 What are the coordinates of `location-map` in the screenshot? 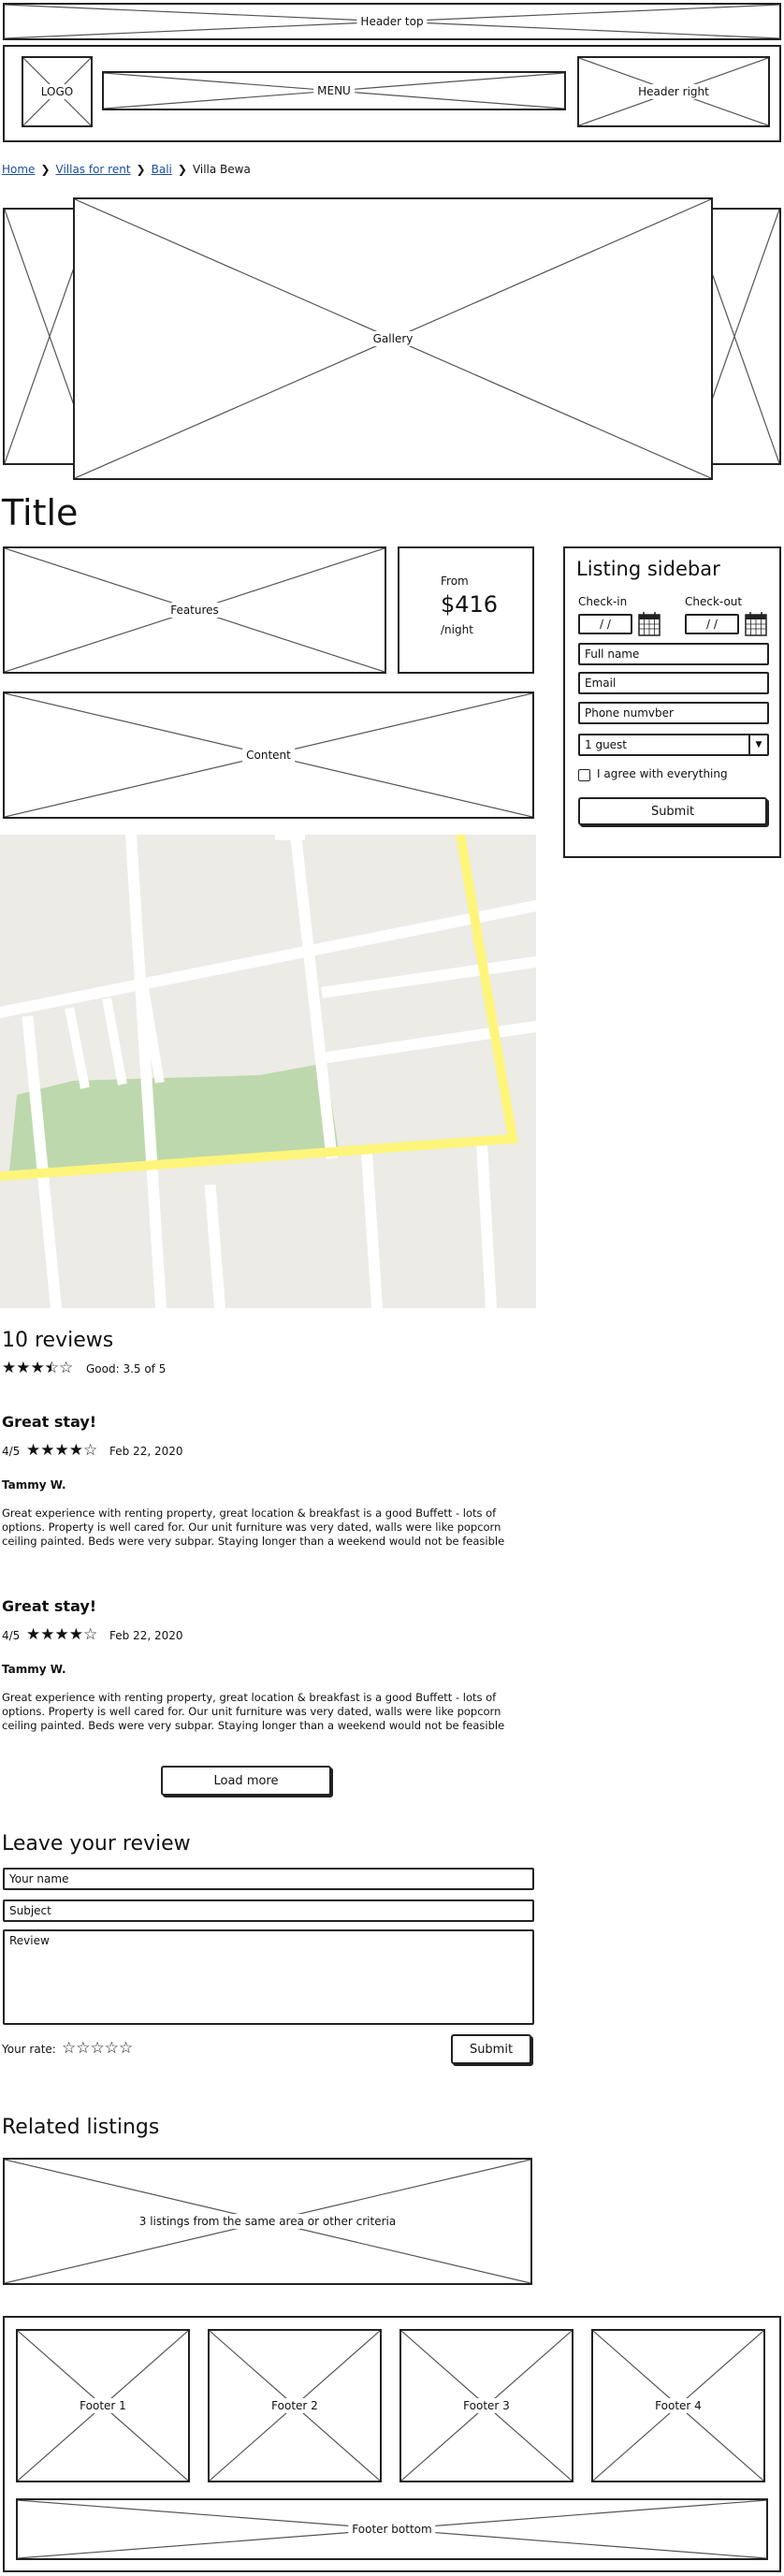 It's located at (268, 1071).